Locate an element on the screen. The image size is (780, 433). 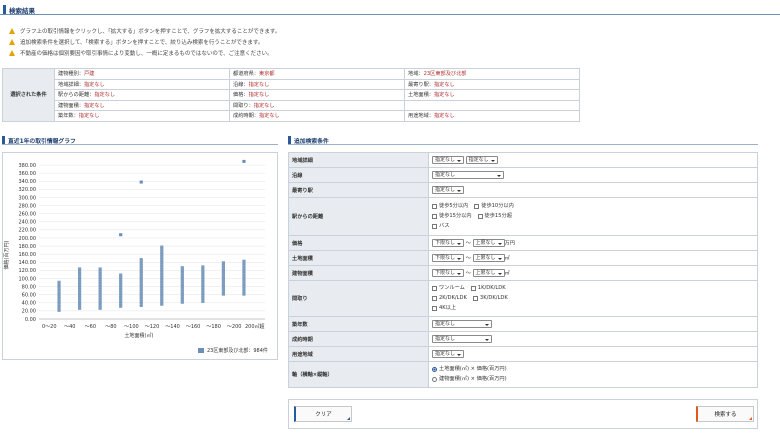
field-label: 土地面積 is located at coordinates (358, 258).